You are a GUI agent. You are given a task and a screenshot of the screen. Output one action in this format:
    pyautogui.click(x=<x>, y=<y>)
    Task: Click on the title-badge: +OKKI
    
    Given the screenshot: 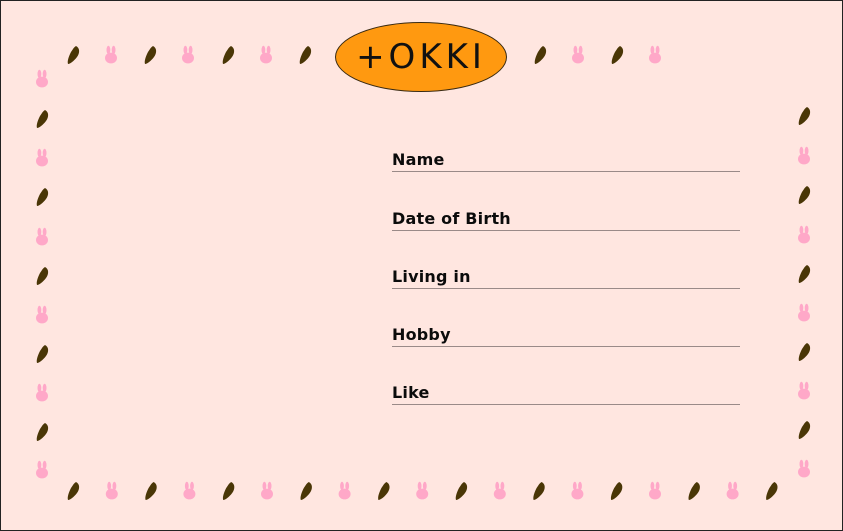 What is the action you would take?
    pyautogui.click(x=421, y=57)
    